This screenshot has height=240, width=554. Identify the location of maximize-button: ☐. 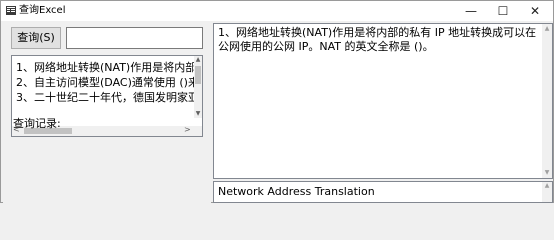
(503, 11).